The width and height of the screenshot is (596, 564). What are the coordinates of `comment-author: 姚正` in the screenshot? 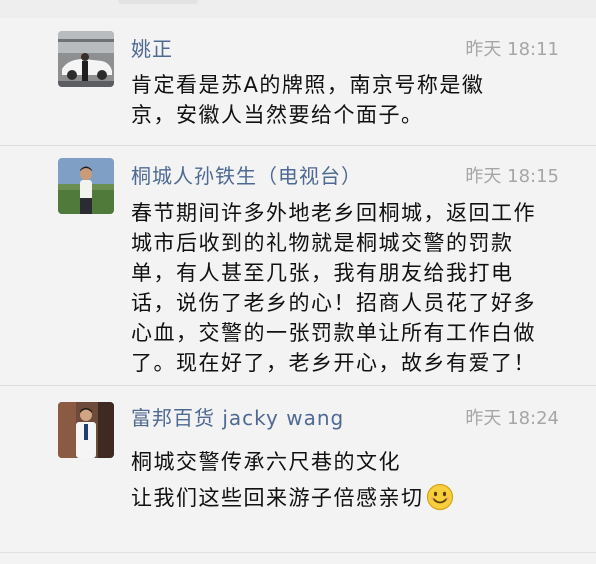 It's located at (152, 47).